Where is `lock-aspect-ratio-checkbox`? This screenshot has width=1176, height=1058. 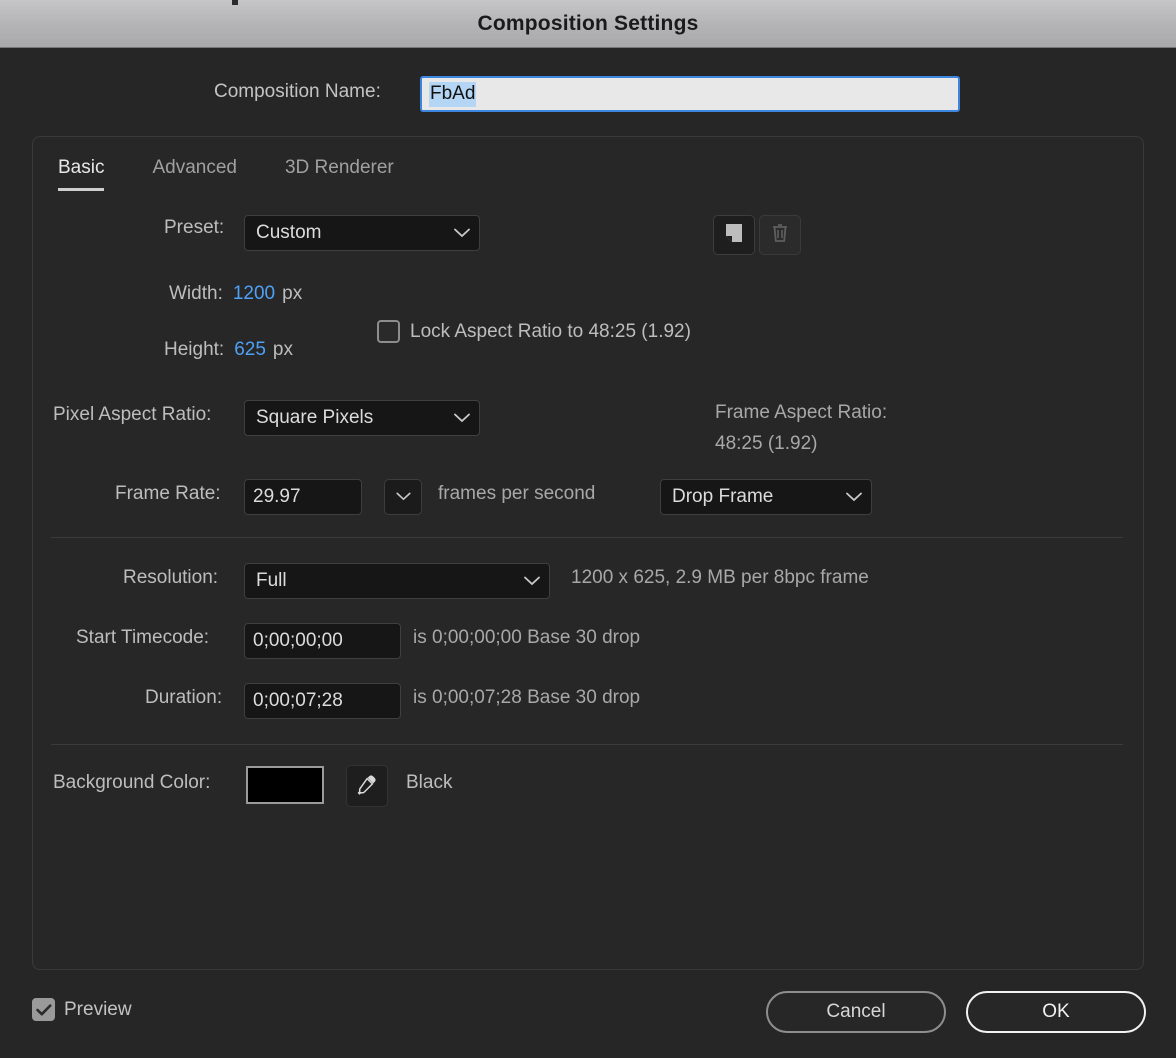 lock-aspect-ratio-checkbox is located at coordinates (388, 331).